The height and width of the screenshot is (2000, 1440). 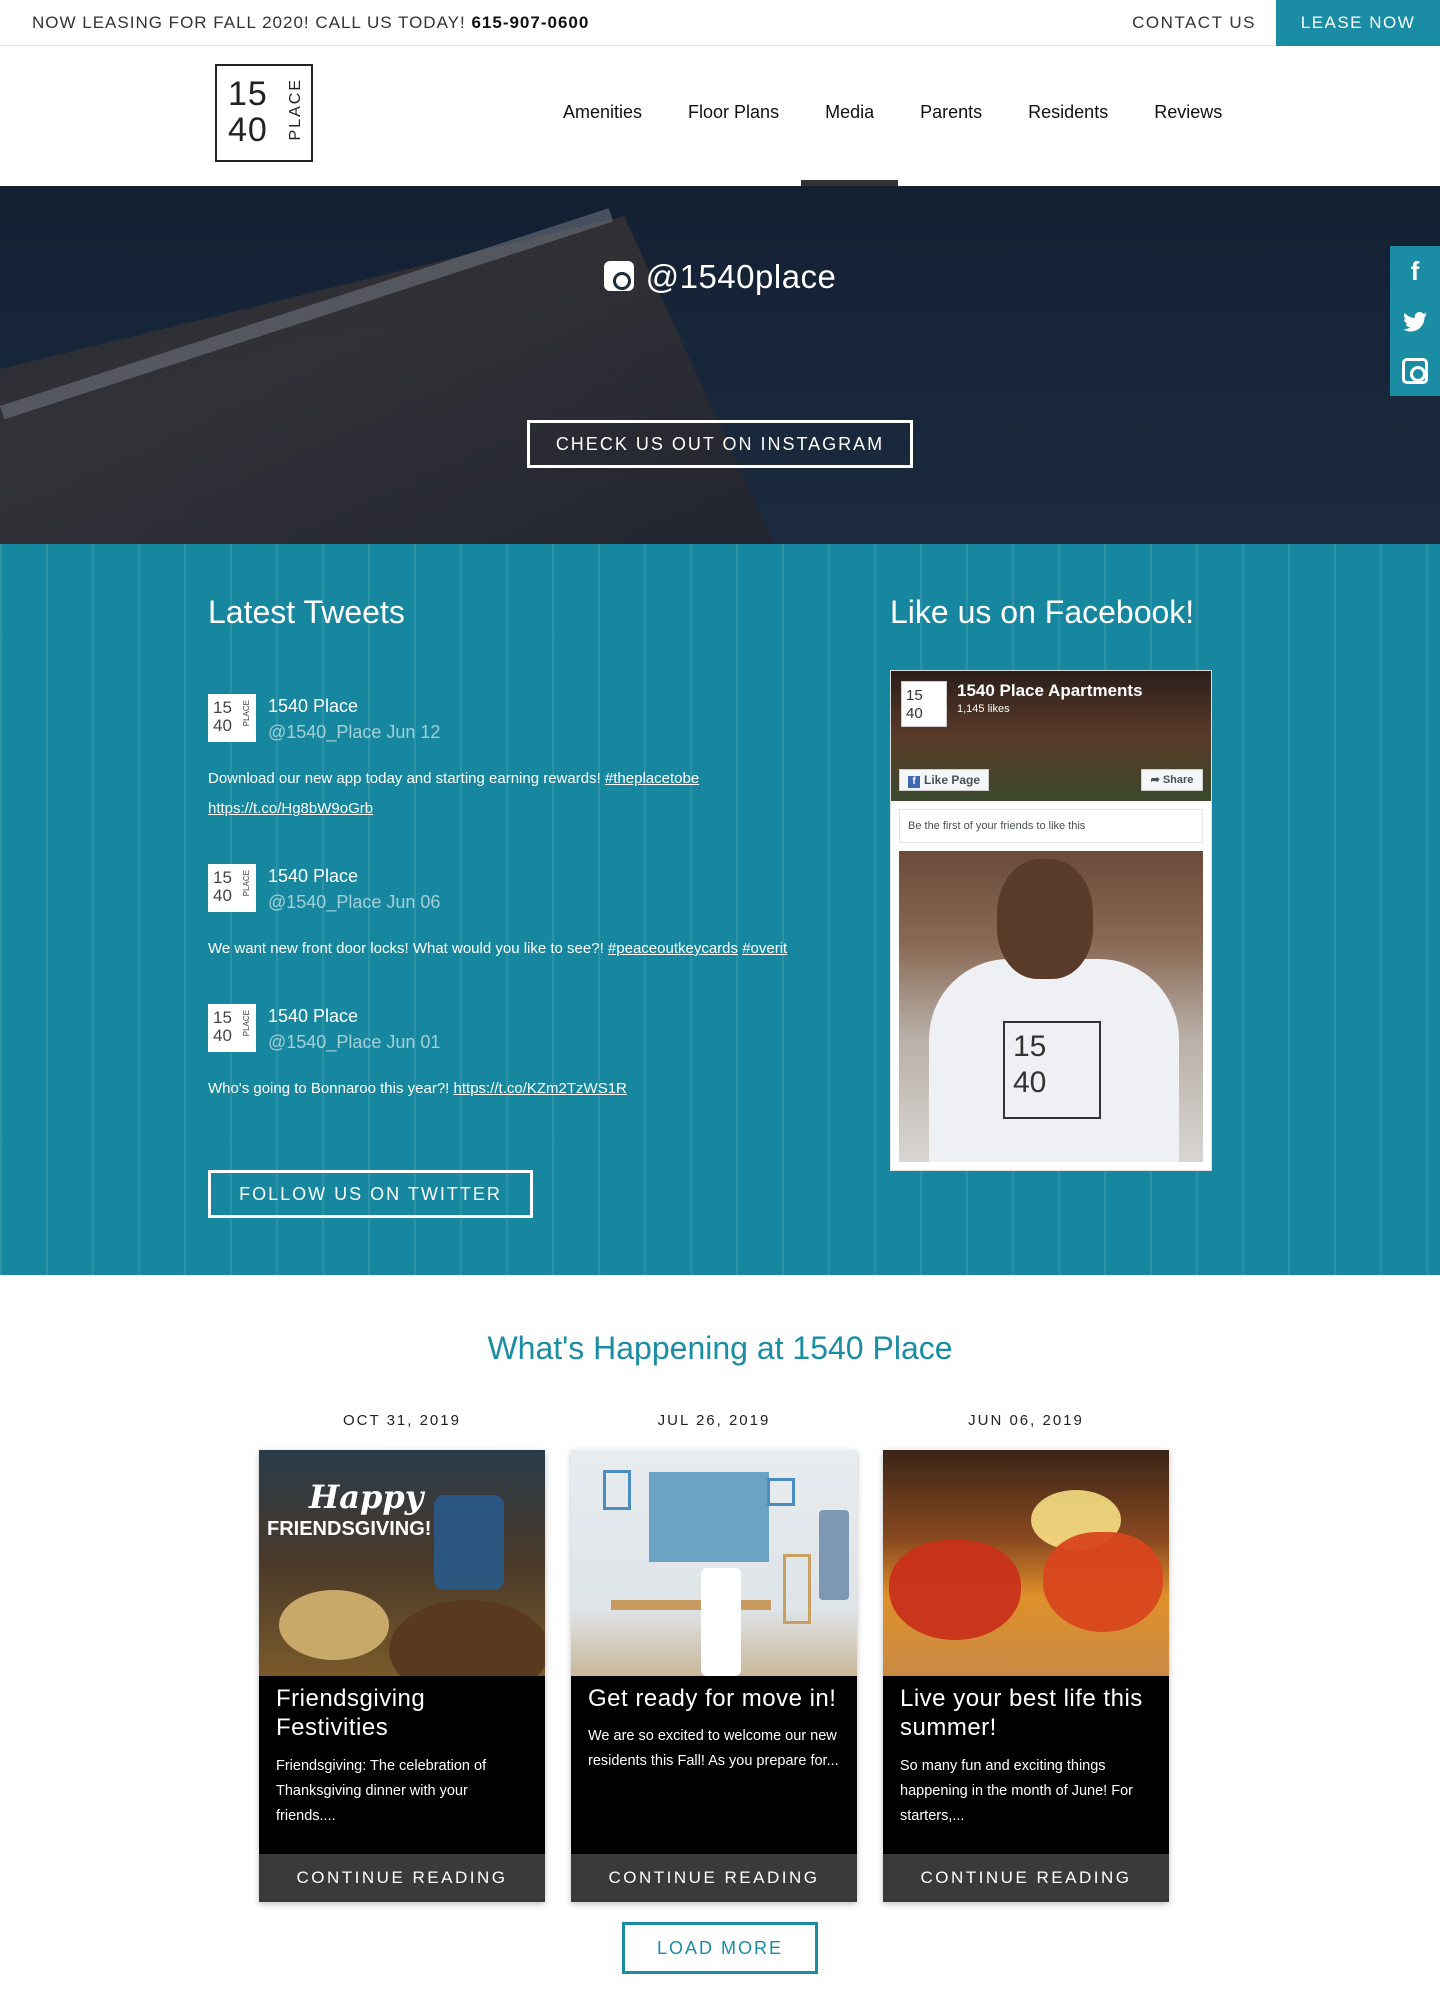 I want to click on instagram-icon, so click(x=618, y=276).